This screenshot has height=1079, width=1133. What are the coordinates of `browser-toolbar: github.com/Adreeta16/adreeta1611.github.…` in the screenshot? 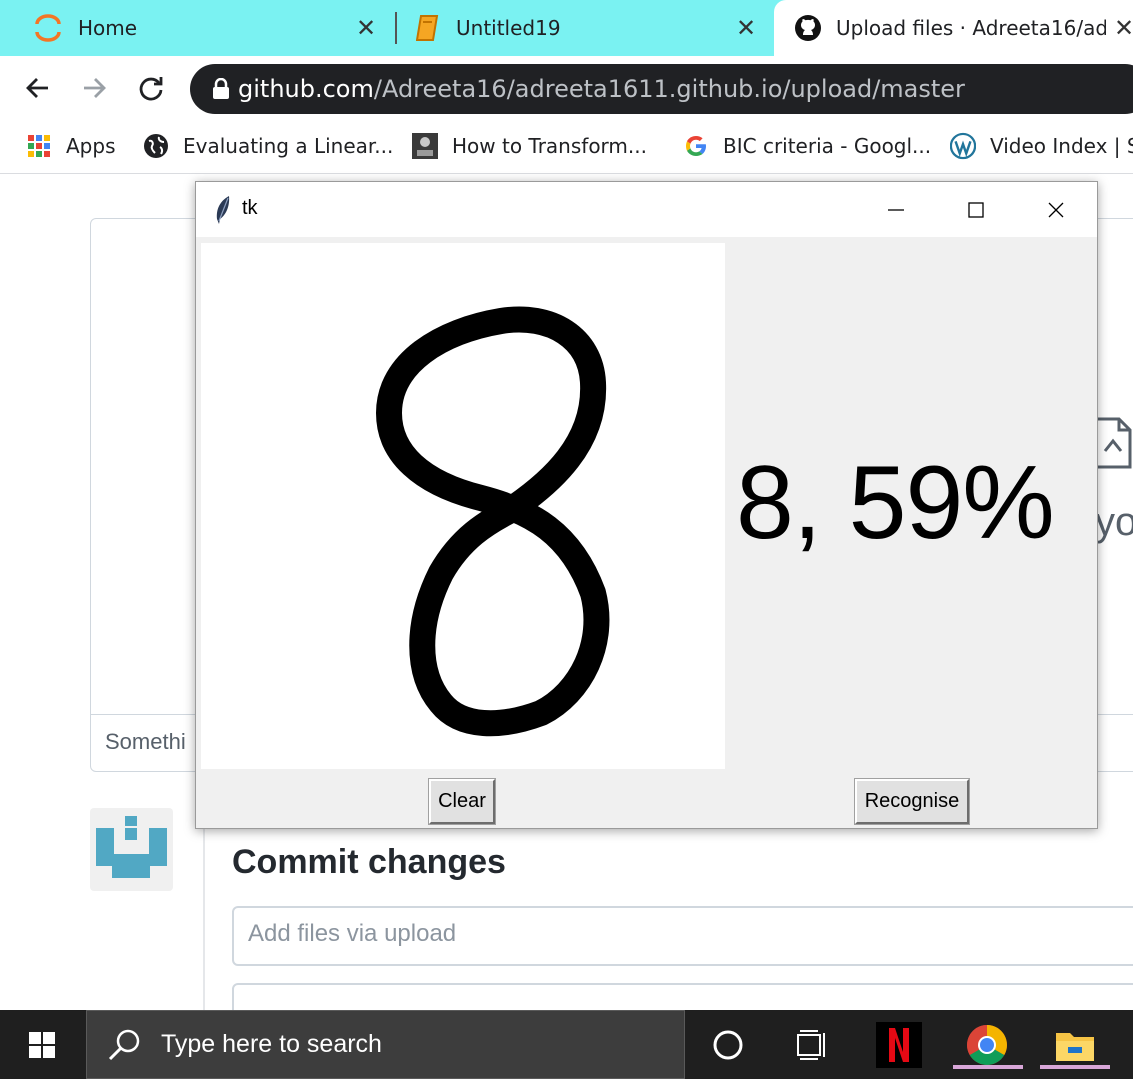 It's located at (566, 88).